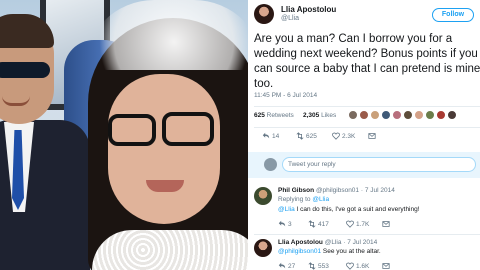 The image size is (480, 270). What do you see at coordinates (367, 137) in the screenshot?
I see `tweet-actions: 14 625 2.3K` at bounding box center [367, 137].